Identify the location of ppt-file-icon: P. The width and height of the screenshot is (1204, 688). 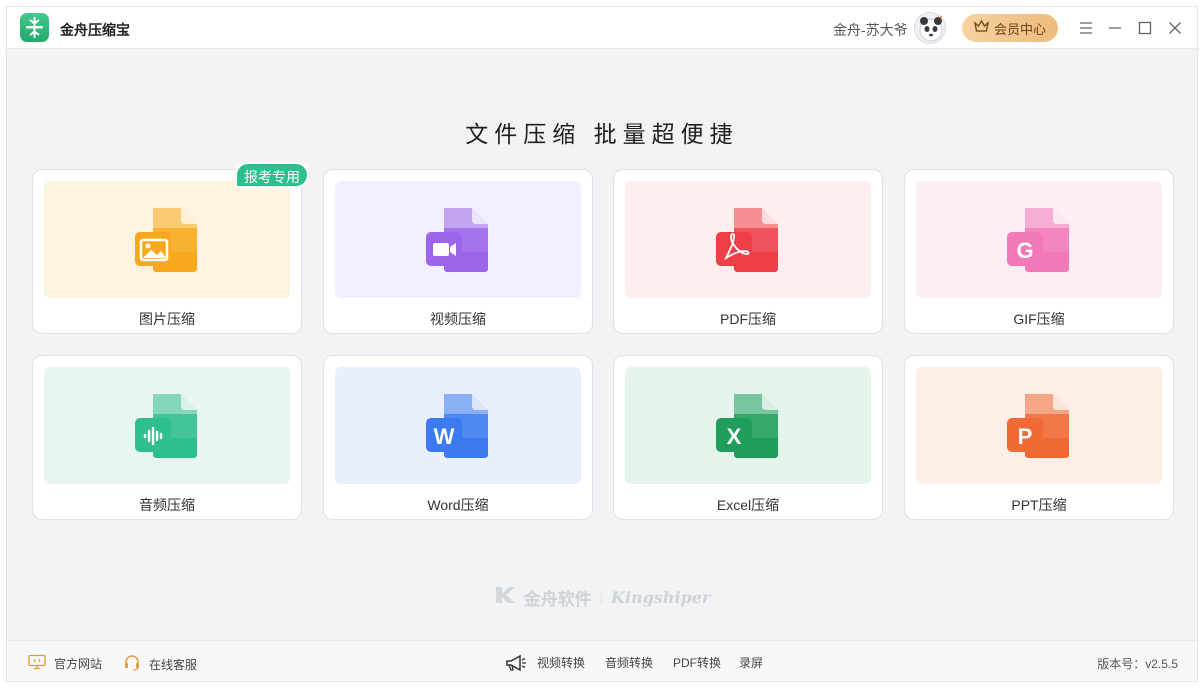
(1038, 426).